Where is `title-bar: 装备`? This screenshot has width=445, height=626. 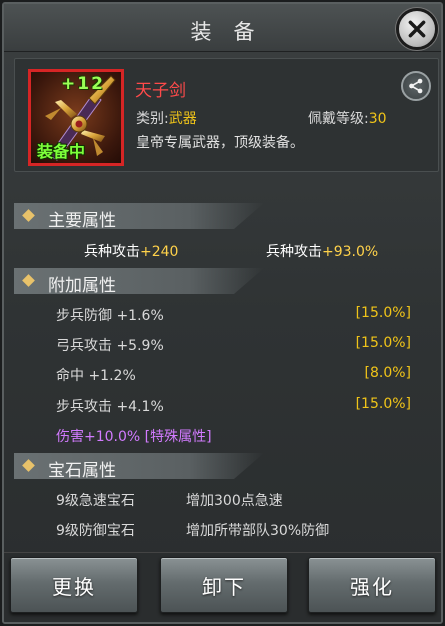 title-bar: 装备 is located at coordinates (222, 28).